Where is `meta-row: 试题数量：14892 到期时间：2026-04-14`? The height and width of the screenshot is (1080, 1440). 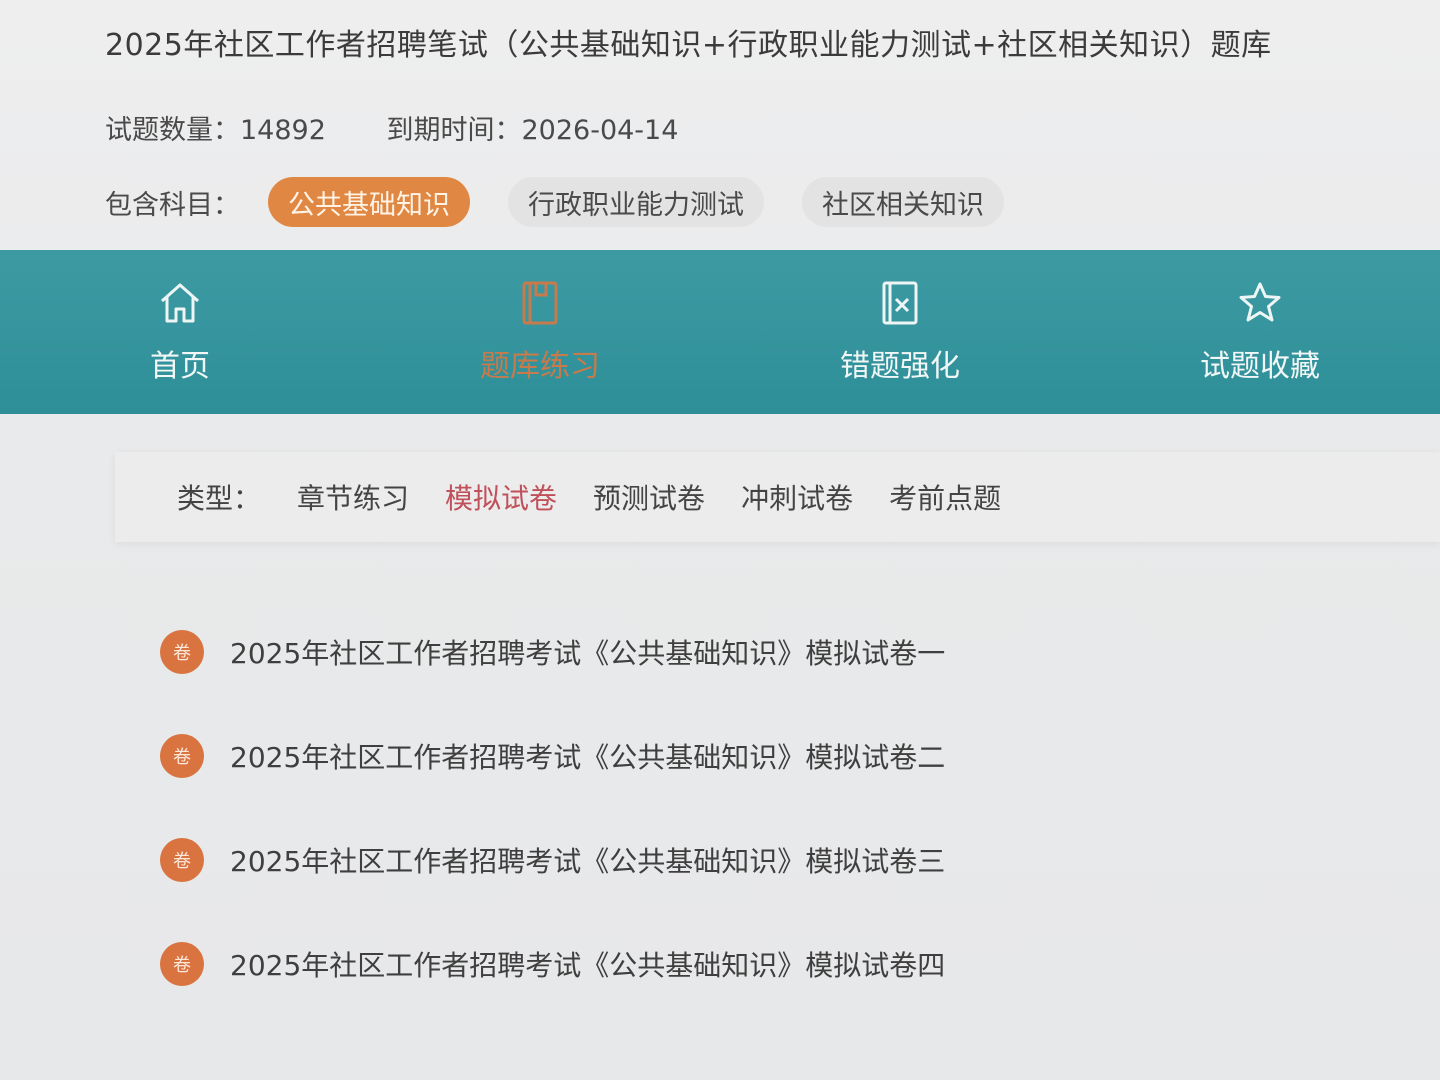
meta-row: 试题数量：14892 到期时间：2026-04-14 is located at coordinates (417, 127).